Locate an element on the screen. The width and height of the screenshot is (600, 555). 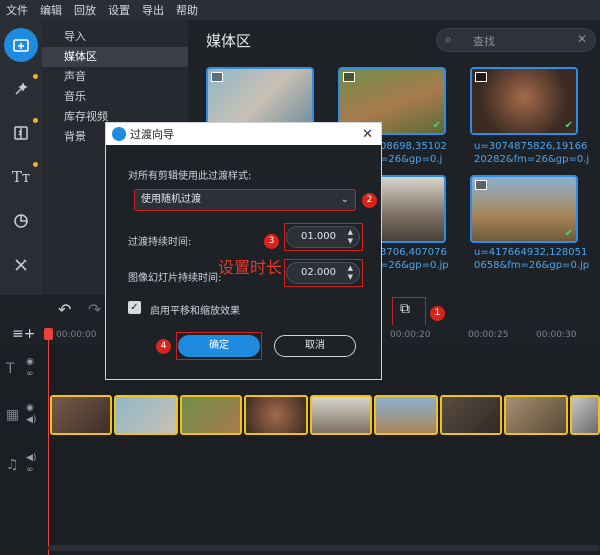
menu-file: 文件 is located at coordinates (17, 10).